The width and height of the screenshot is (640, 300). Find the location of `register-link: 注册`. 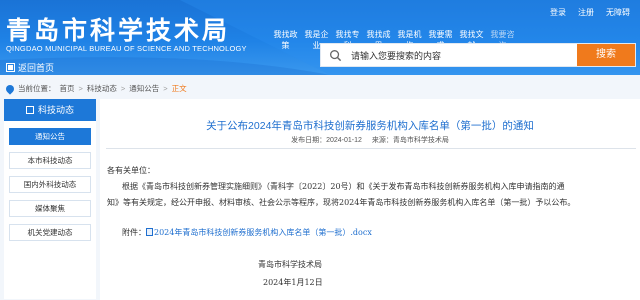

register-link: 注册 is located at coordinates (586, 12).